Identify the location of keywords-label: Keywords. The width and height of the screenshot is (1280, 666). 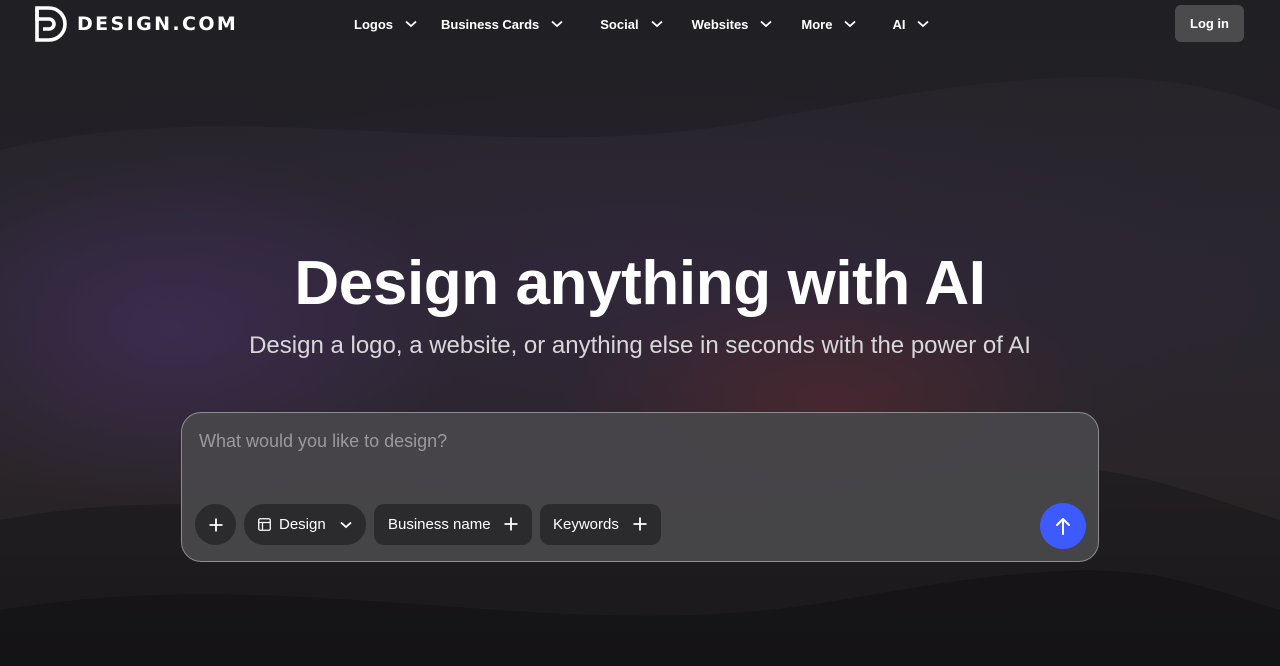
(586, 524).